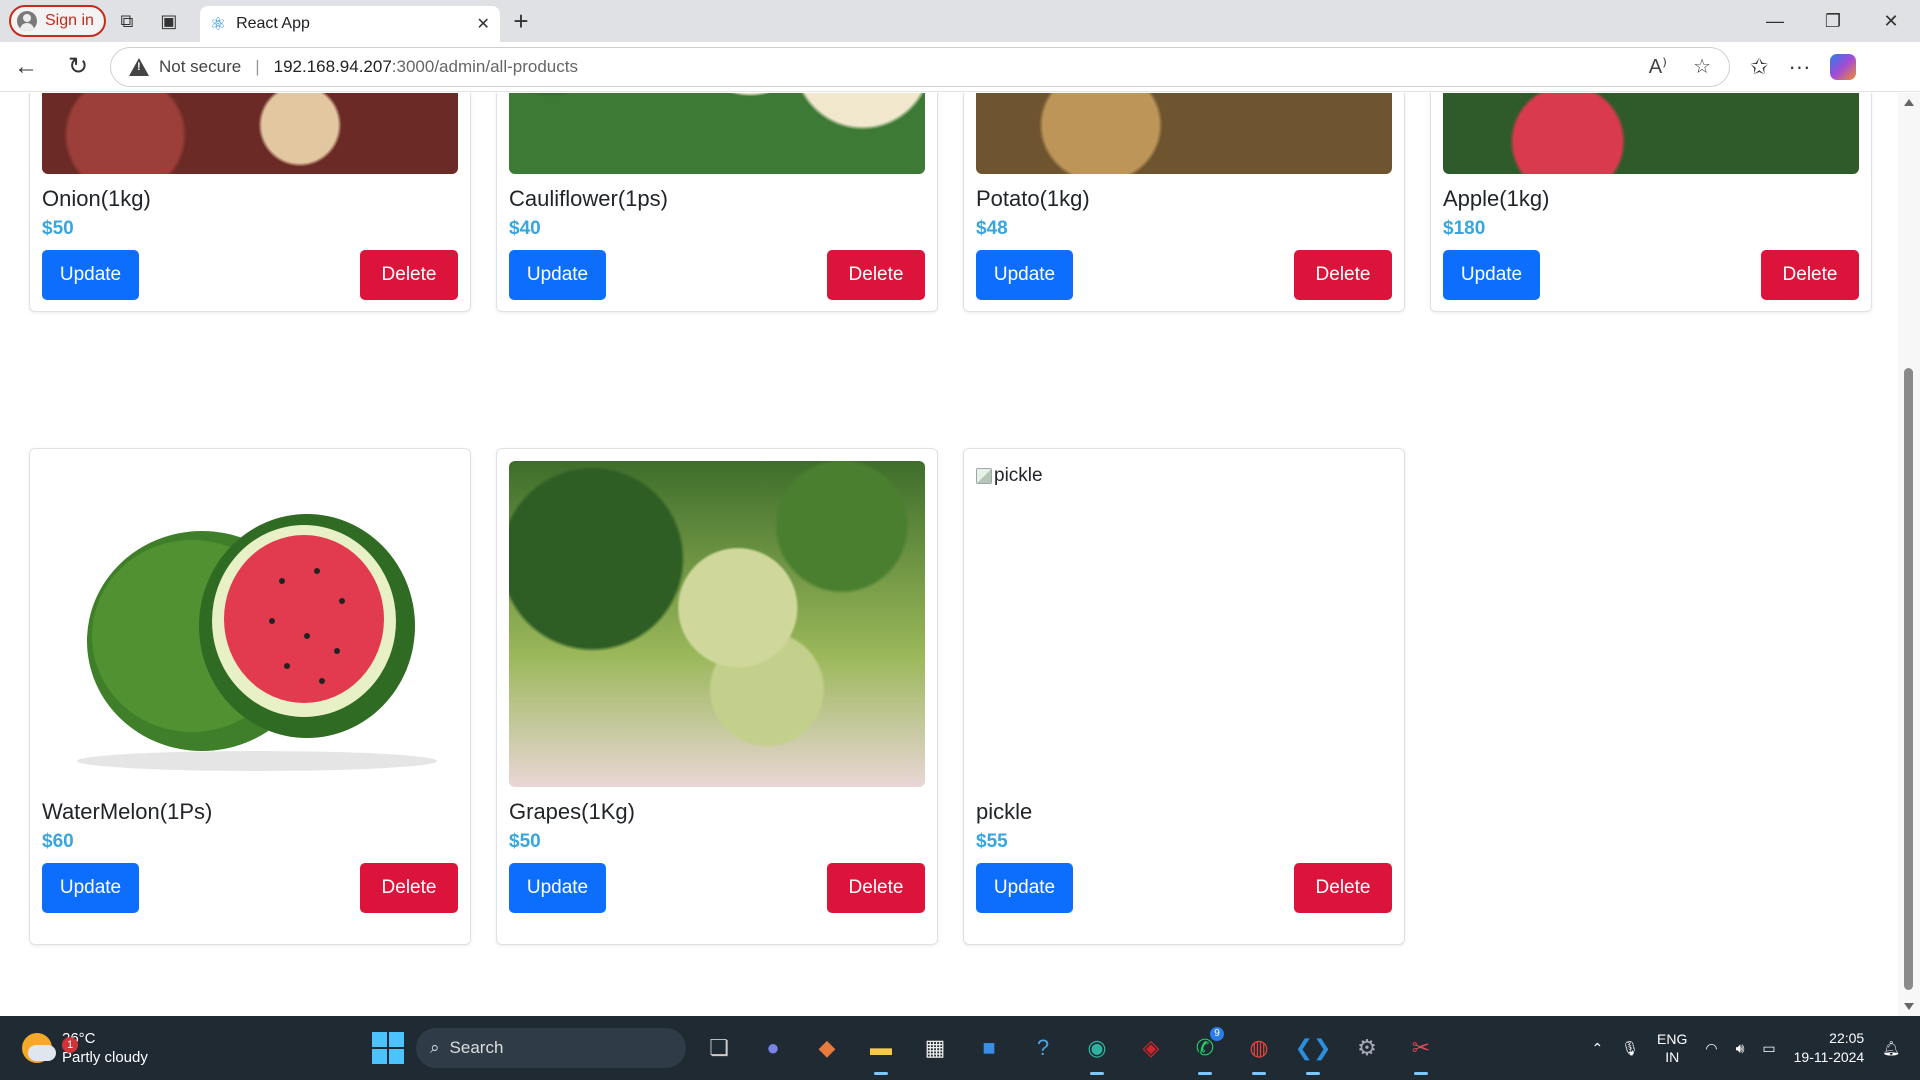  What do you see at coordinates (717, 624) in the screenshot?
I see `product-image-grapes` at bounding box center [717, 624].